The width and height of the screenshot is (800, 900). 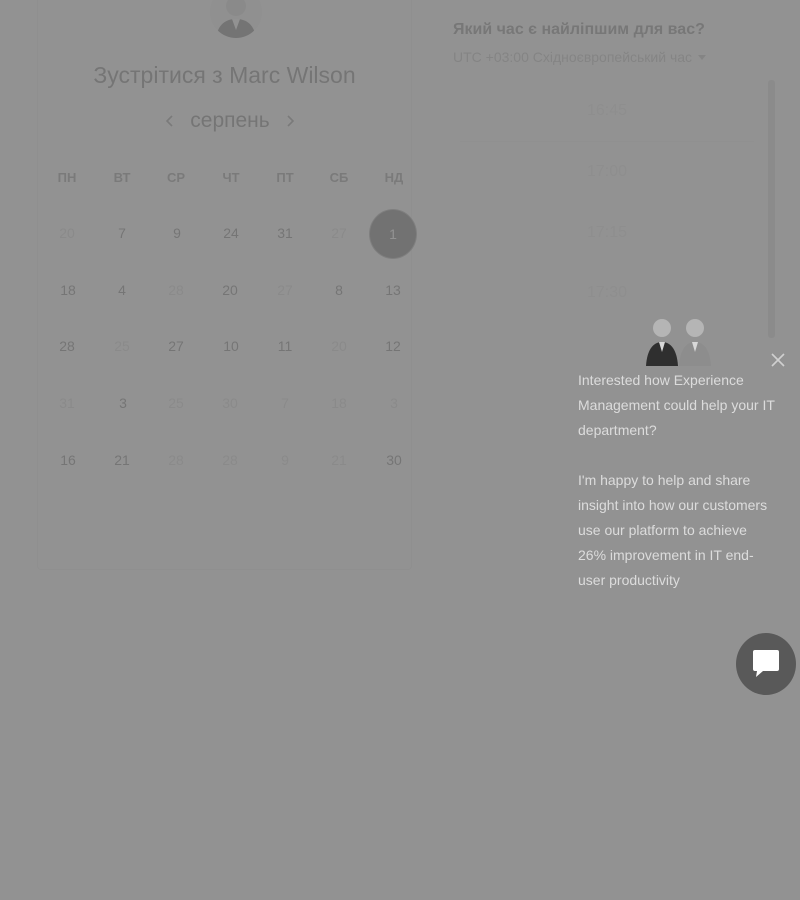 I want to click on weekday-label: НД, so click(x=394, y=177).